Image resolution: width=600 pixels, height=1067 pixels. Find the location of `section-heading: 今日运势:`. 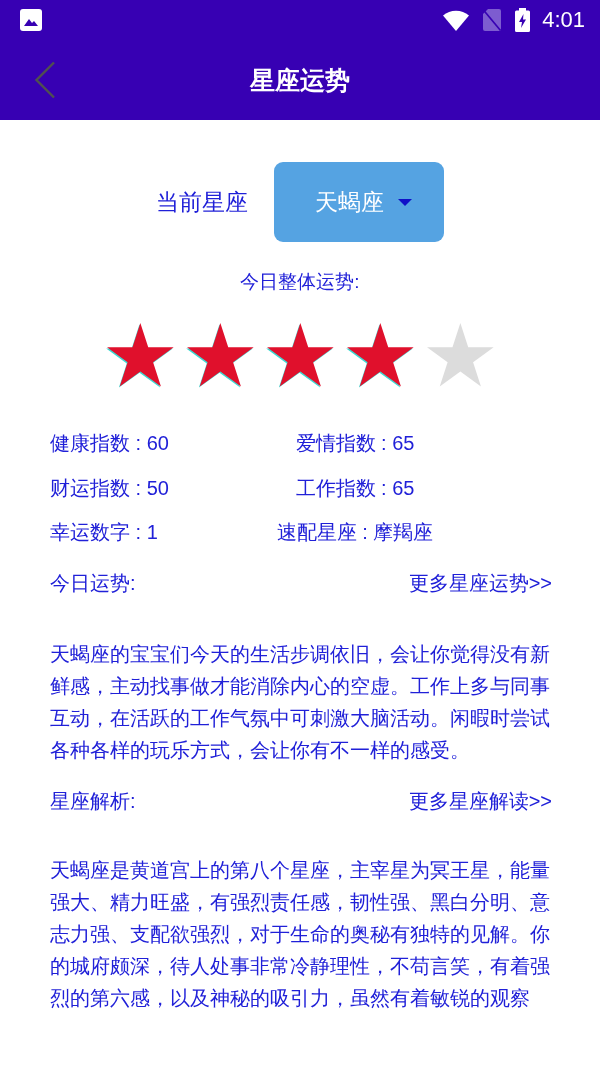

section-heading: 今日运势: is located at coordinates (93, 583).